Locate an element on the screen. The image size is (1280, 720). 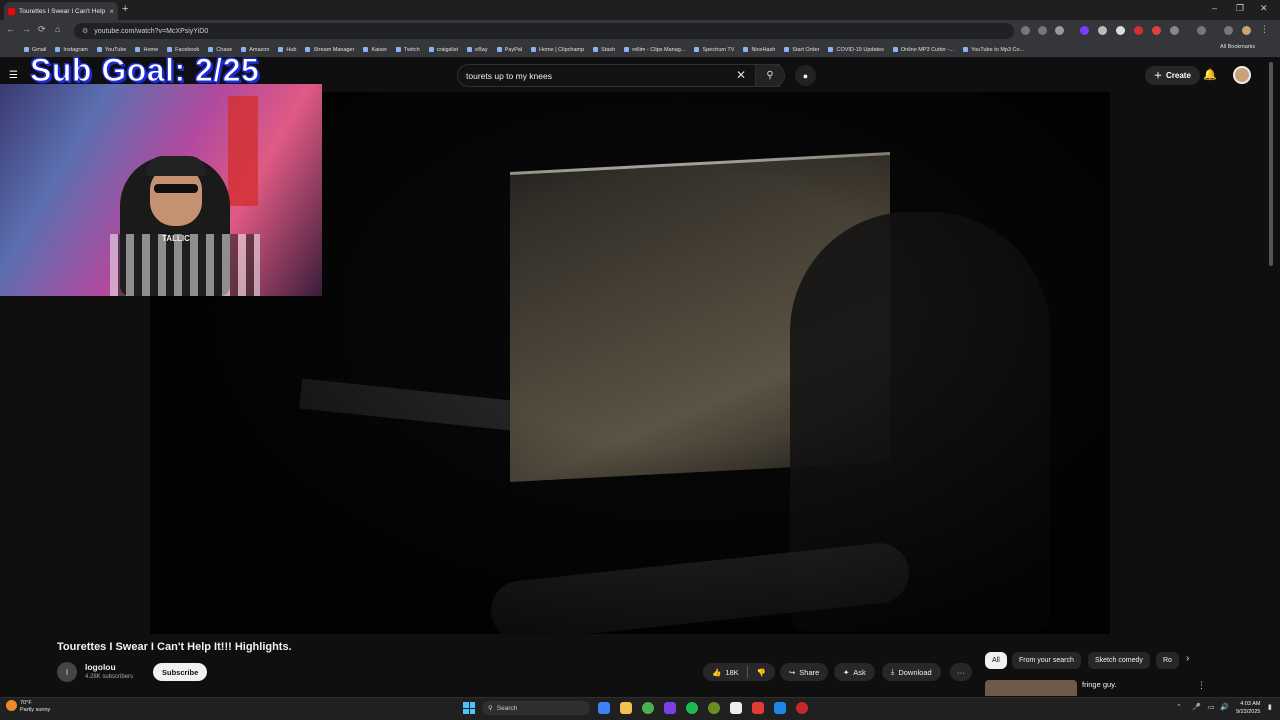
chip-from-your-search: From your search is located at coordinates (1046, 660).